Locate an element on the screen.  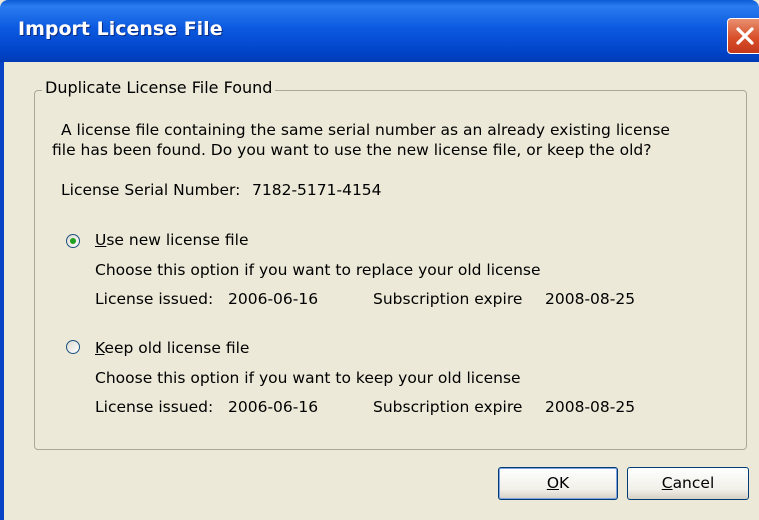
window-title: Import License File is located at coordinates (120, 29).